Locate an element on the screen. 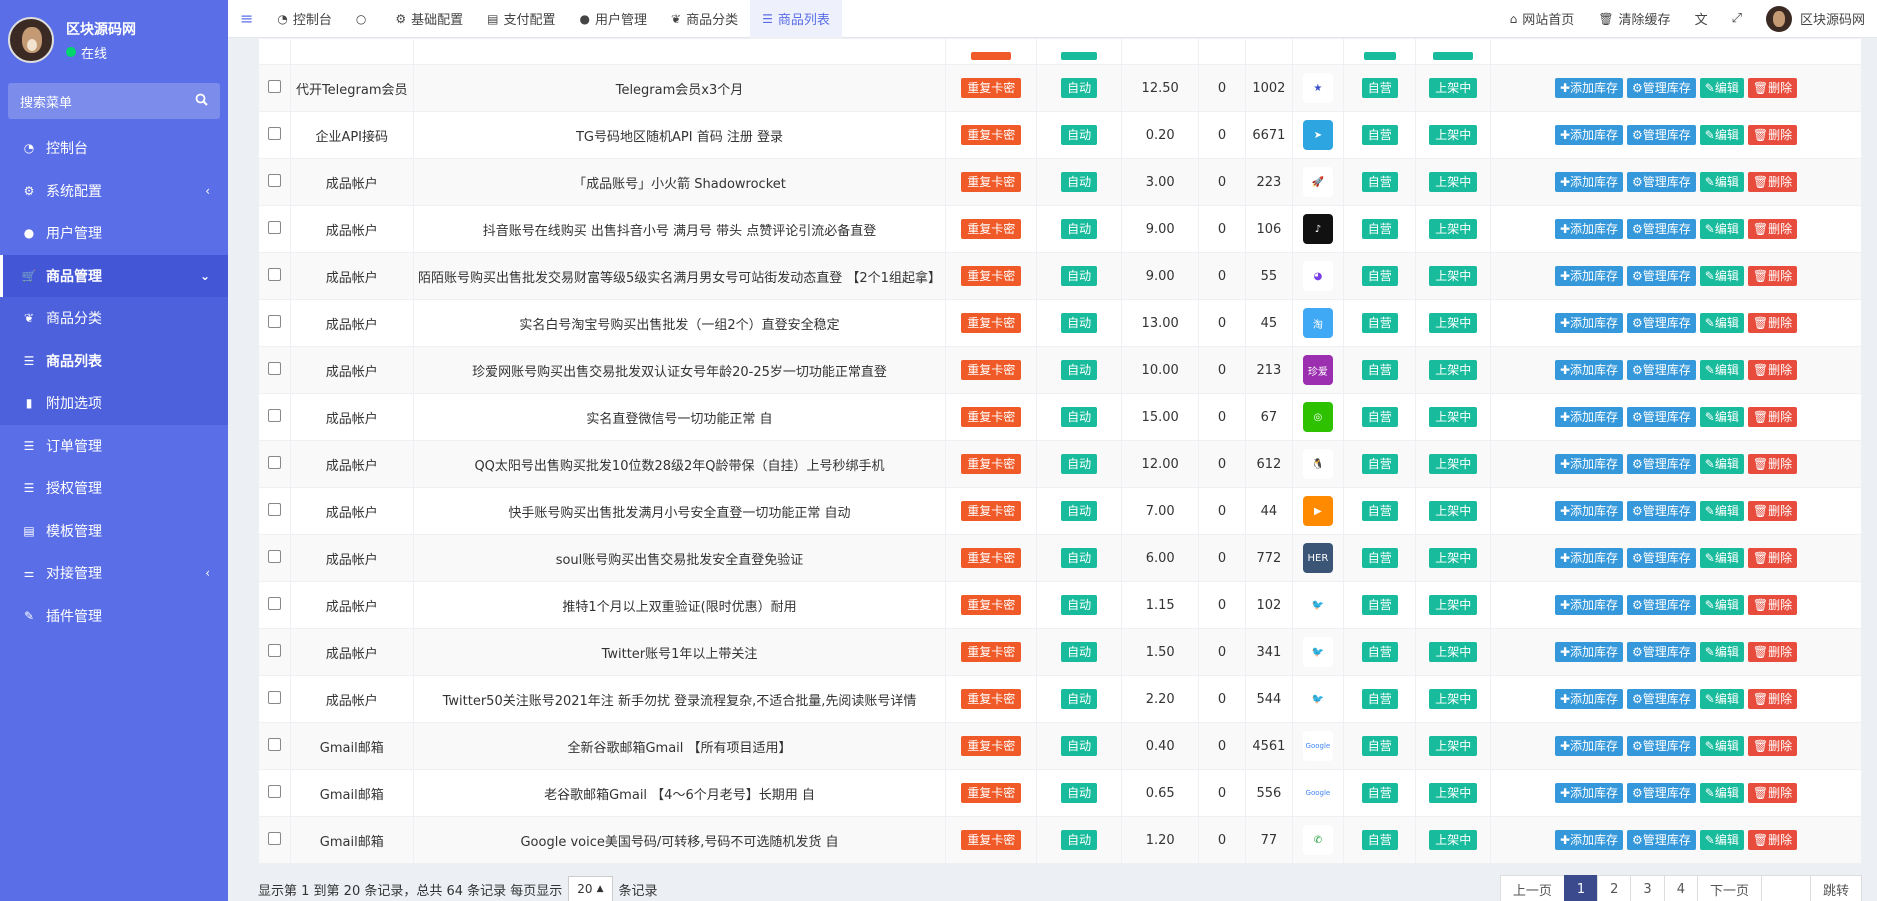 The height and width of the screenshot is (901, 1877). nav-tab-3: ⚙ 基础配置 is located at coordinates (429, 19).